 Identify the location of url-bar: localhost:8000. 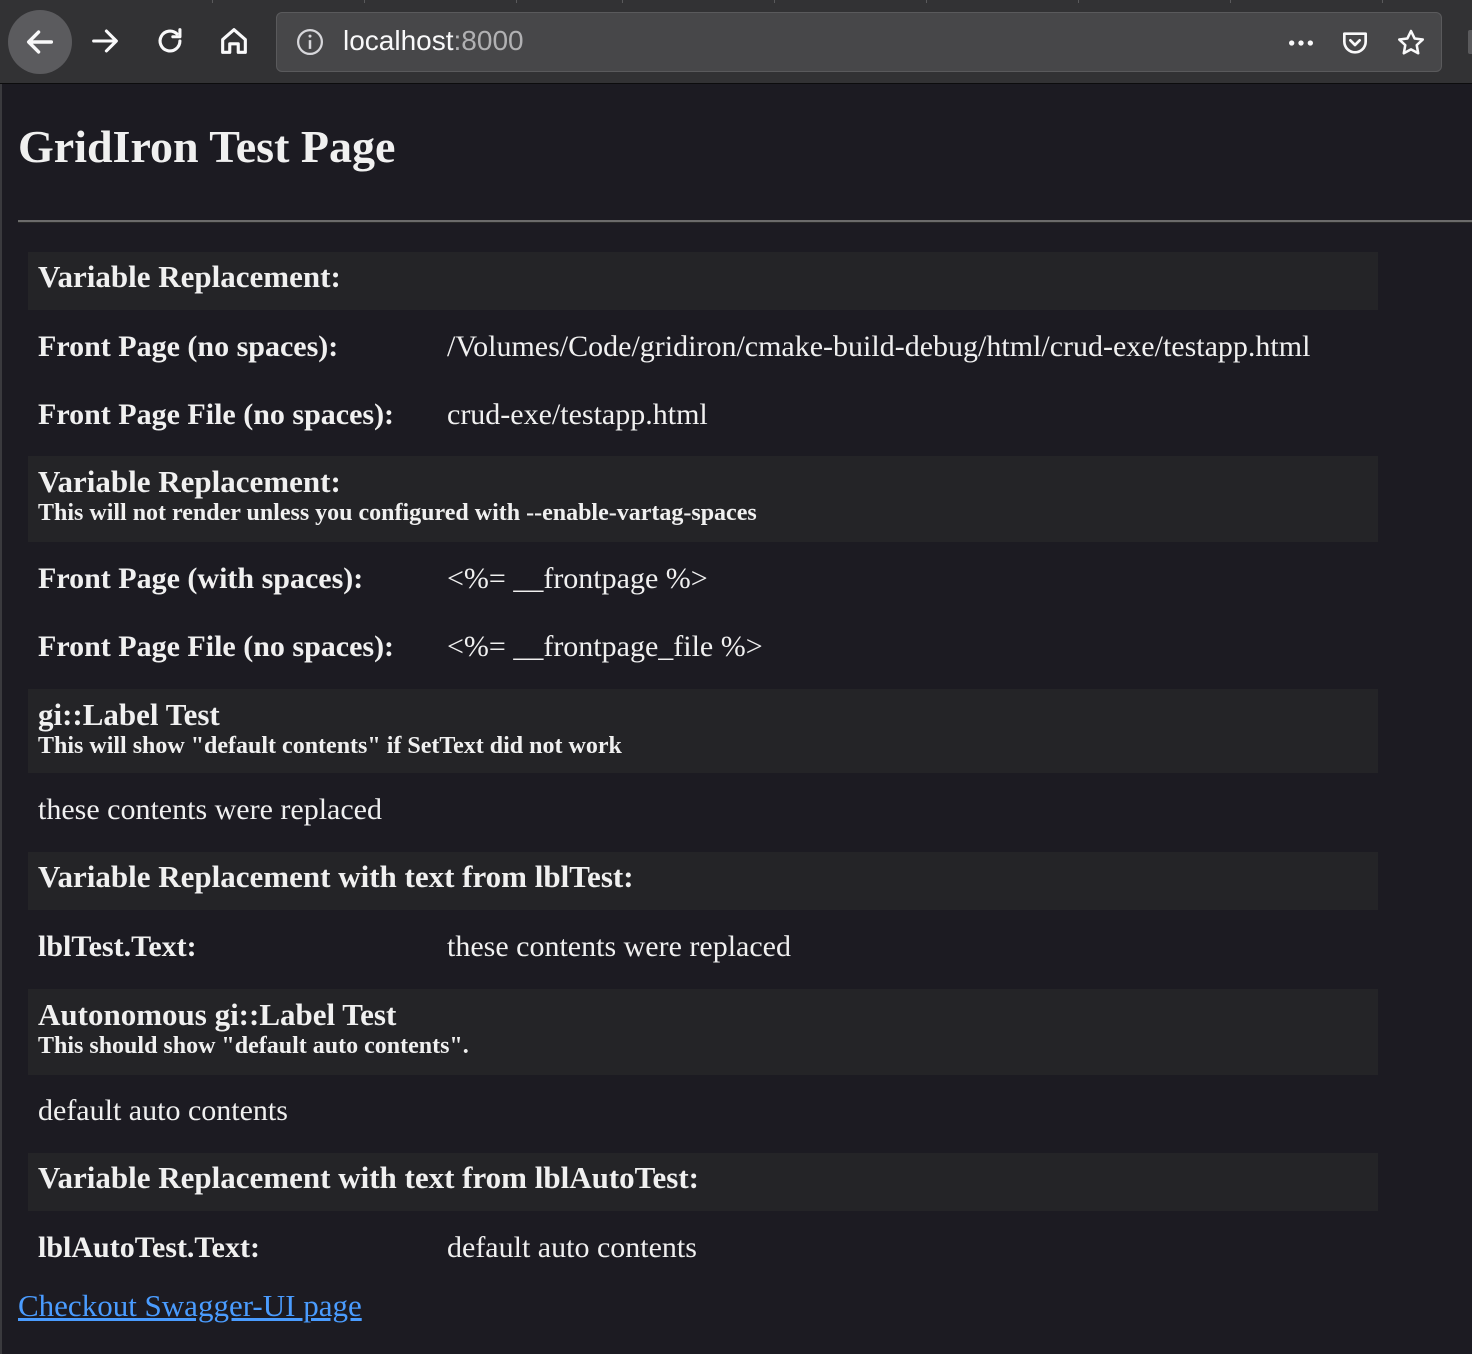
(859, 42).